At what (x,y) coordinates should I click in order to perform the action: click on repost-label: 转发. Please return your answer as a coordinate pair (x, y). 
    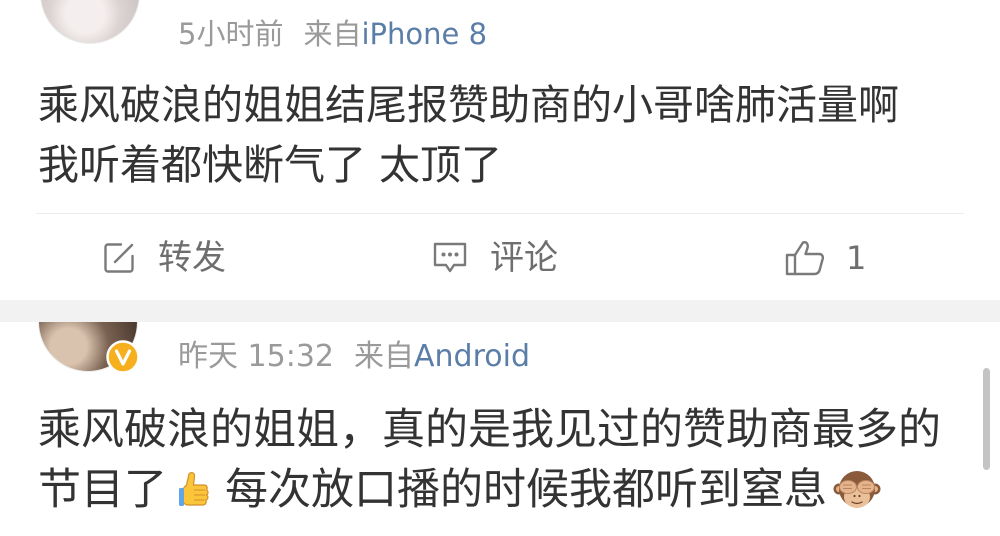
    Looking at the image, I should click on (192, 258).